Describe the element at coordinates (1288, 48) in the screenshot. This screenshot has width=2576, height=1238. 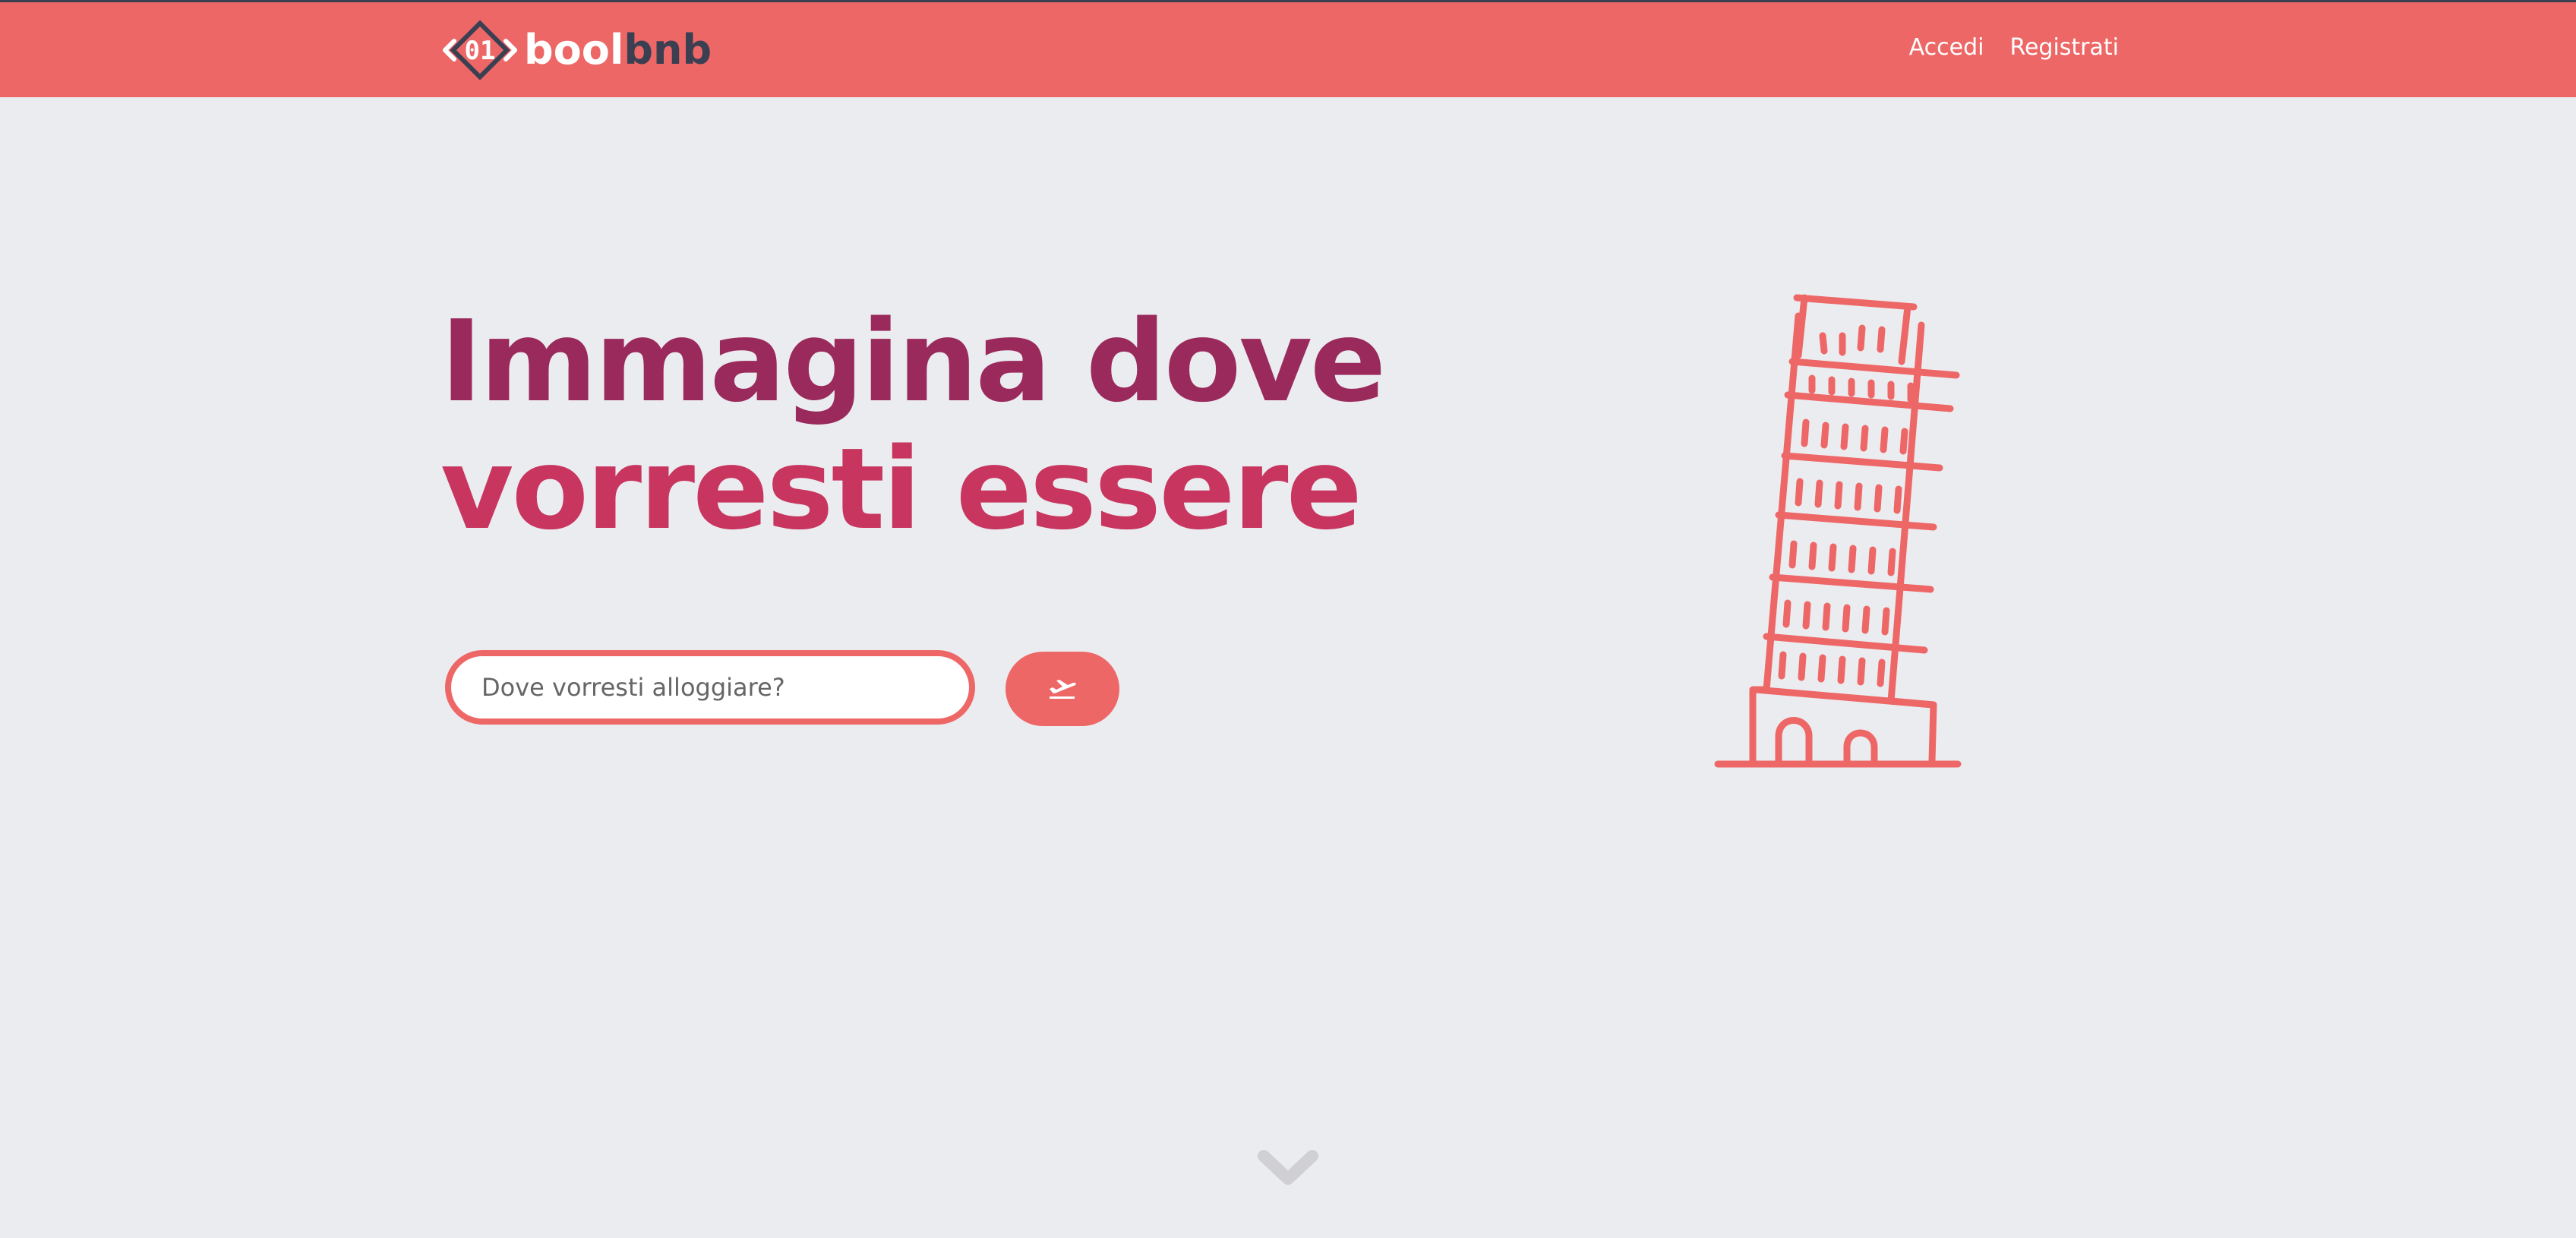
I see `navbar: 01 boolbnb Accedi Registrati` at that location.